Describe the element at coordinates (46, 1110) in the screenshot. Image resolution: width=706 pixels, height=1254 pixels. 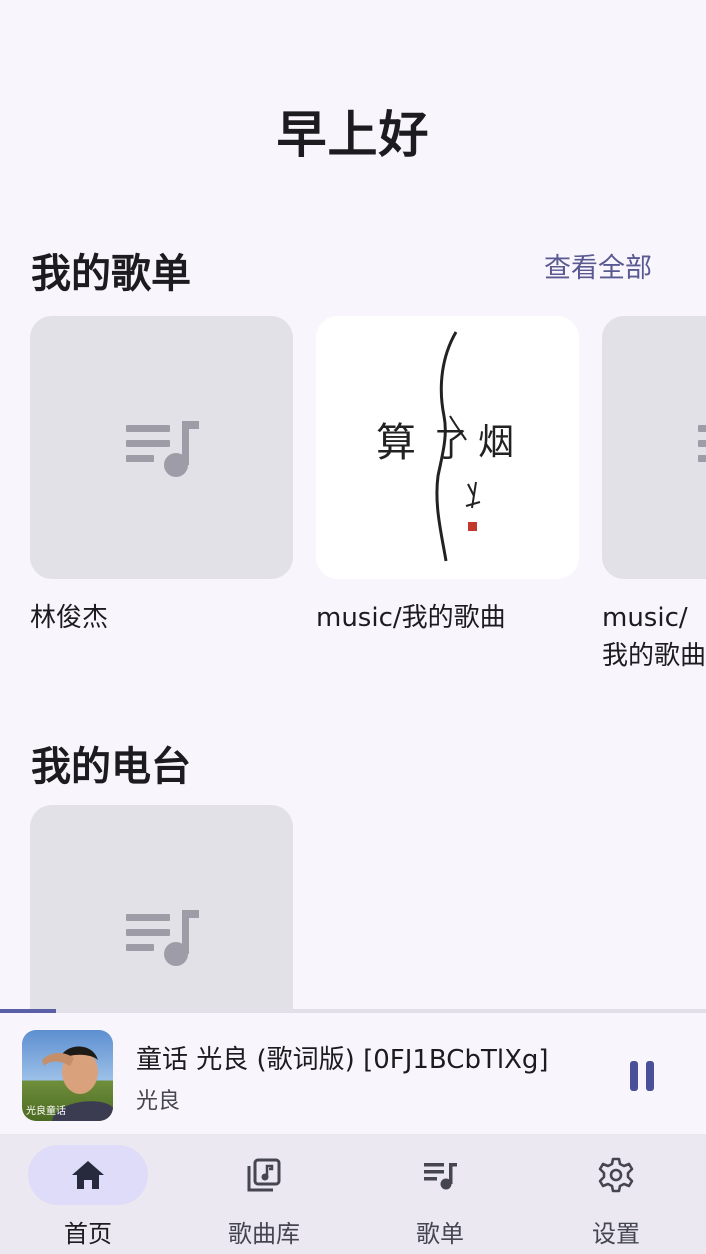
I see `album-art-text: 光良童话` at that location.